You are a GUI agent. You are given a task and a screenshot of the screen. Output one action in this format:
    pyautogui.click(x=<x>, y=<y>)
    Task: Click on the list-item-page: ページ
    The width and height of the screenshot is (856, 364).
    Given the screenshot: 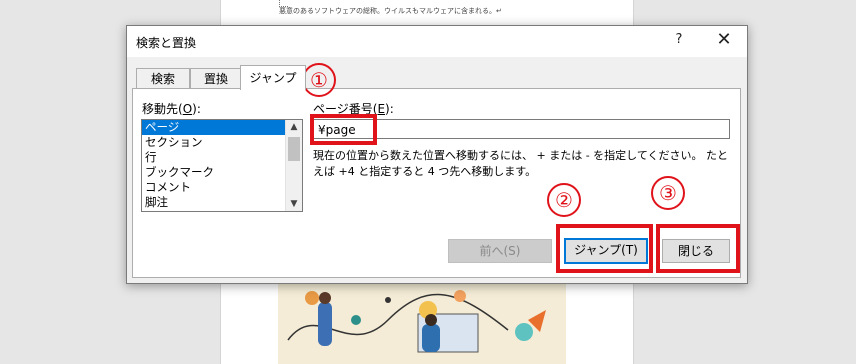 What is the action you would take?
    pyautogui.click(x=222, y=127)
    